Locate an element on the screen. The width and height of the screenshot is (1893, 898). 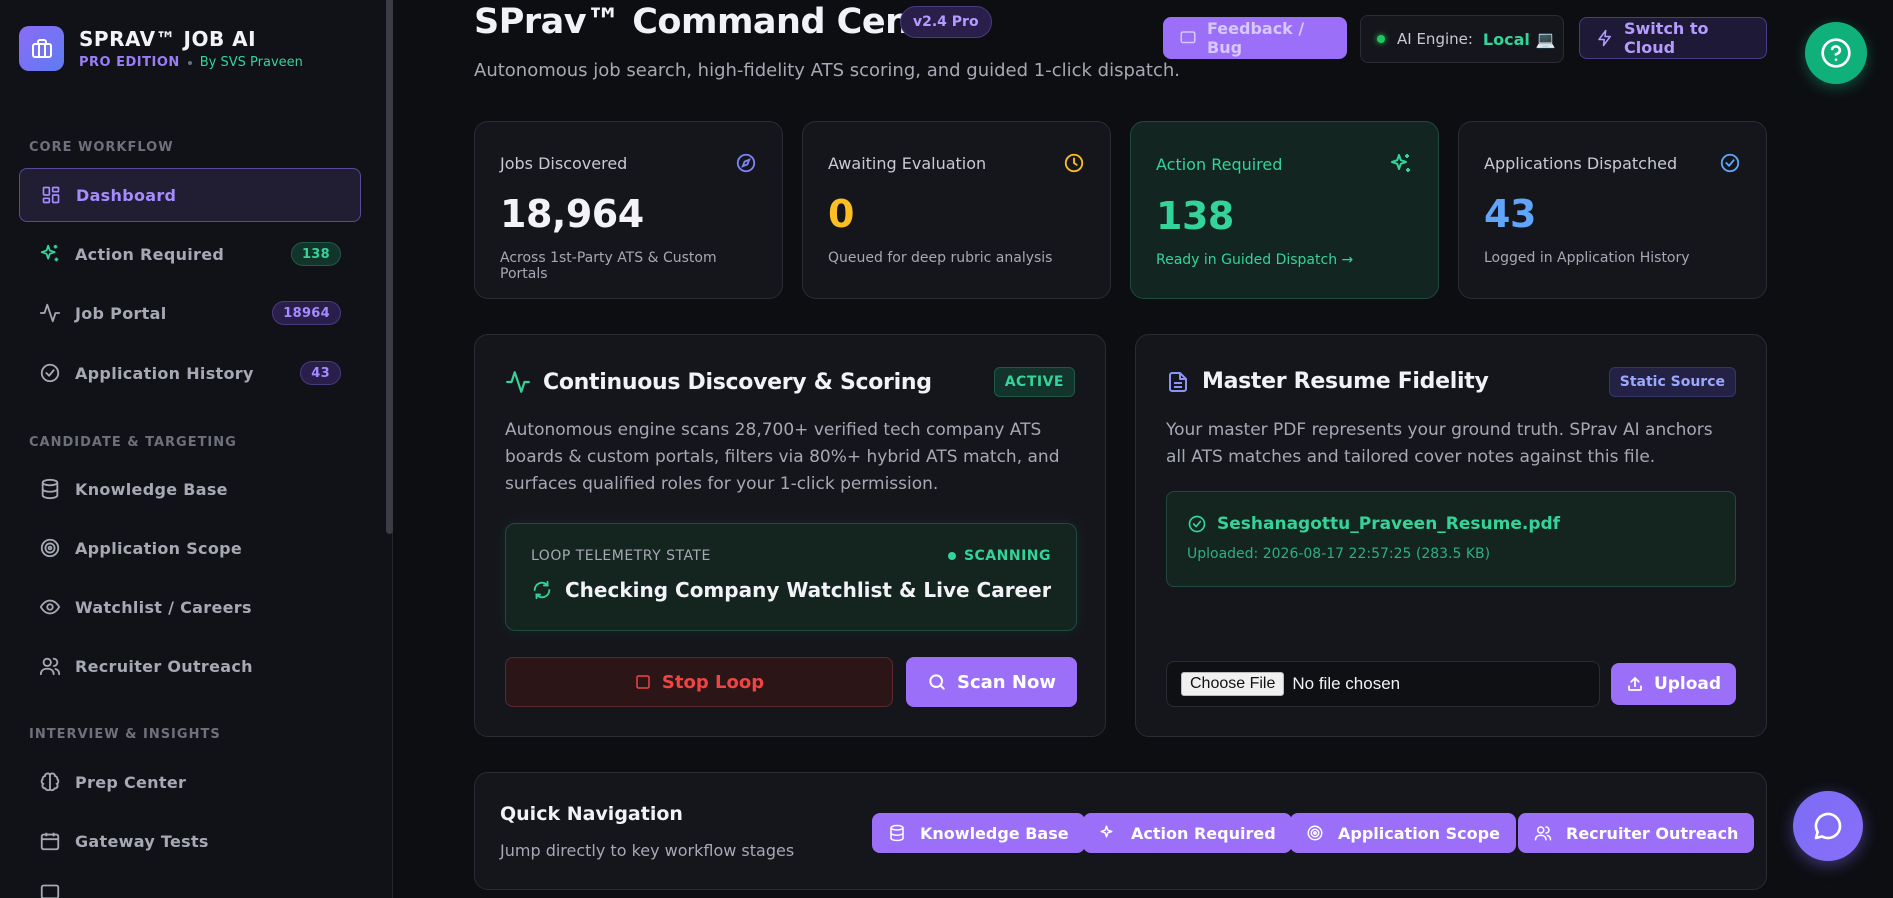
telemetry-status: SCANNING is located at coordinates (999, 556).